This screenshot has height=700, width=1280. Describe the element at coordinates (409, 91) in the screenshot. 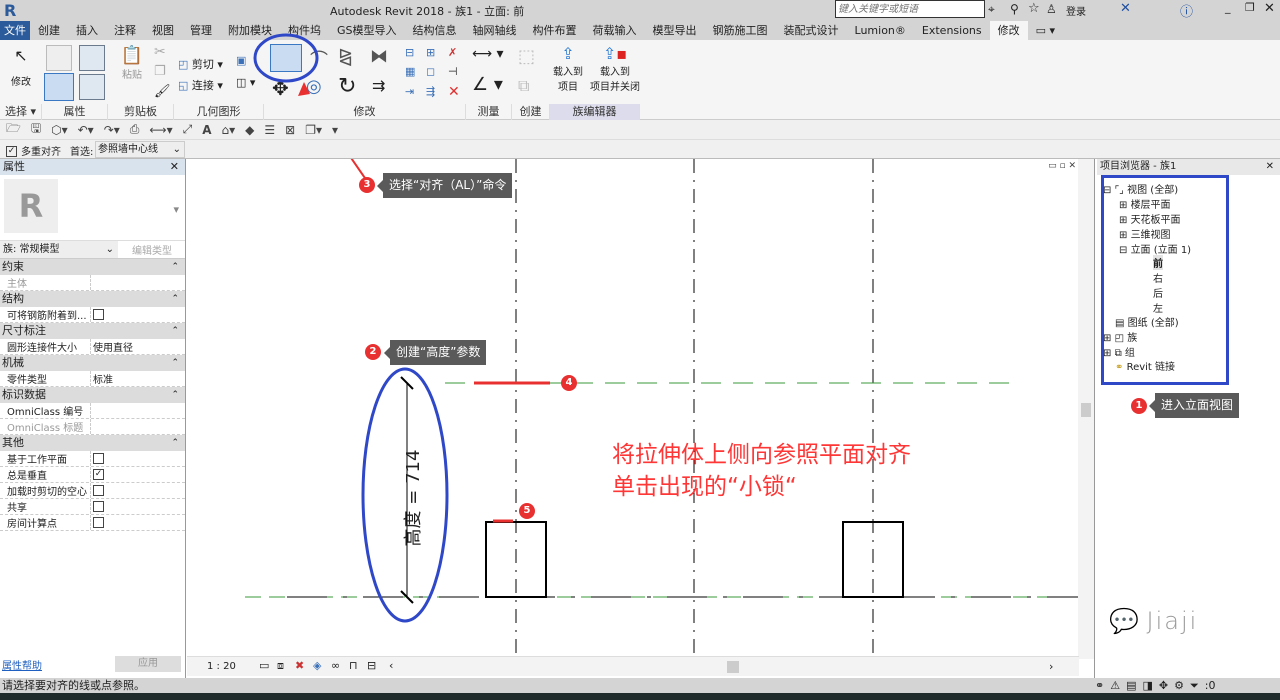

I see `trim-single-icon: ⇥` at that location.